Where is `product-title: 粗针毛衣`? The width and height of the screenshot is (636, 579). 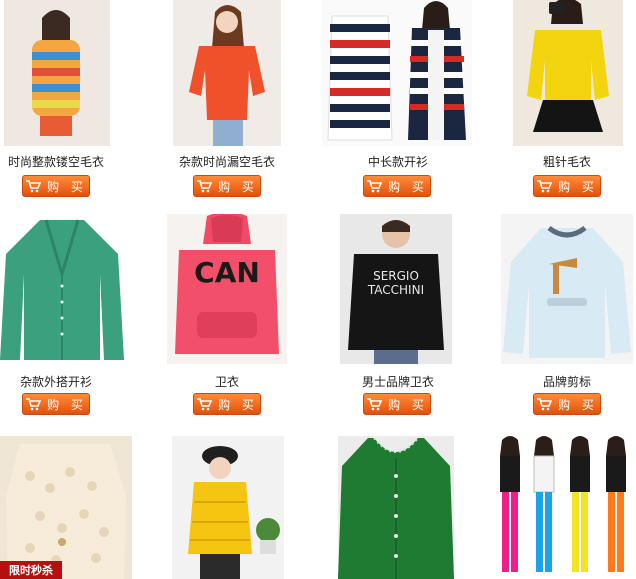
product-title: 粗针毛衣 is located at coordinates (561, 162).